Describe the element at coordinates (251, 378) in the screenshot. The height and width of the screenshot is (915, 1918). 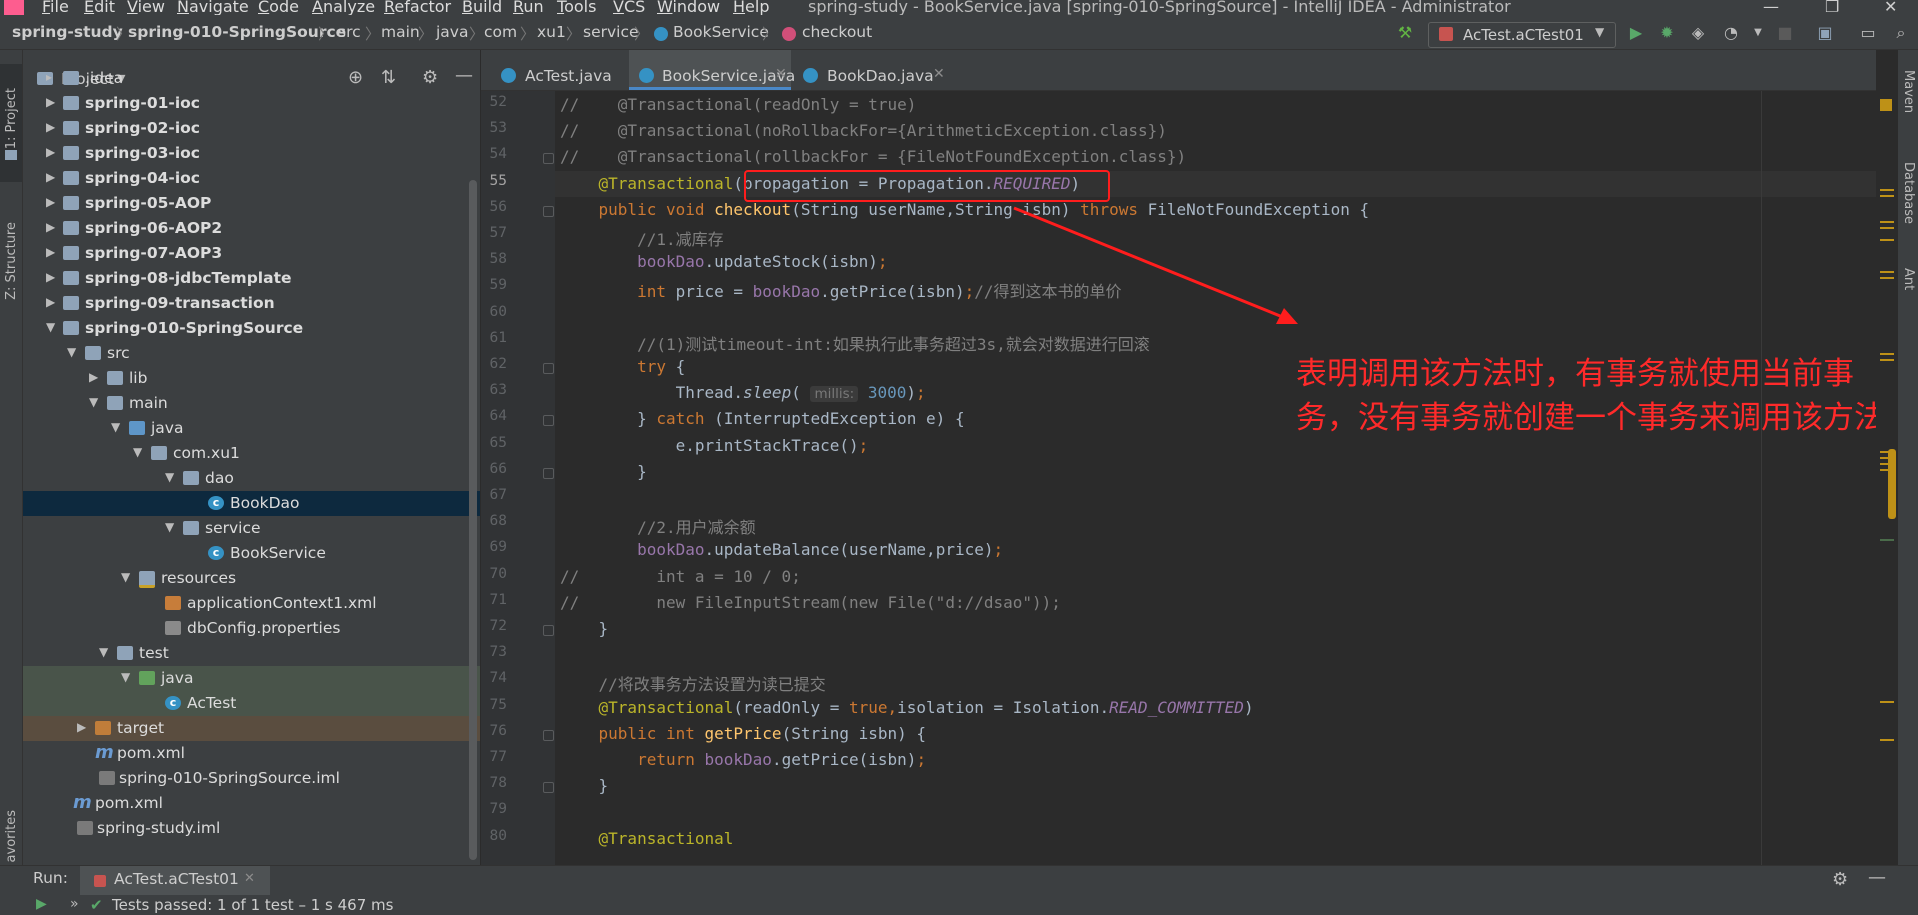
I see `tree-item-folder: ▶ lib` at that location.